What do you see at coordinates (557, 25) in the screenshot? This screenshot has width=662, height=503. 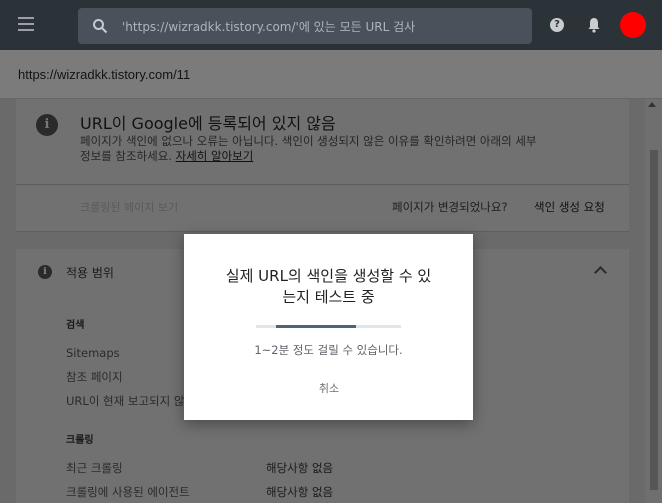 I see `help-icon: ?` at bounding box center [557, 25].